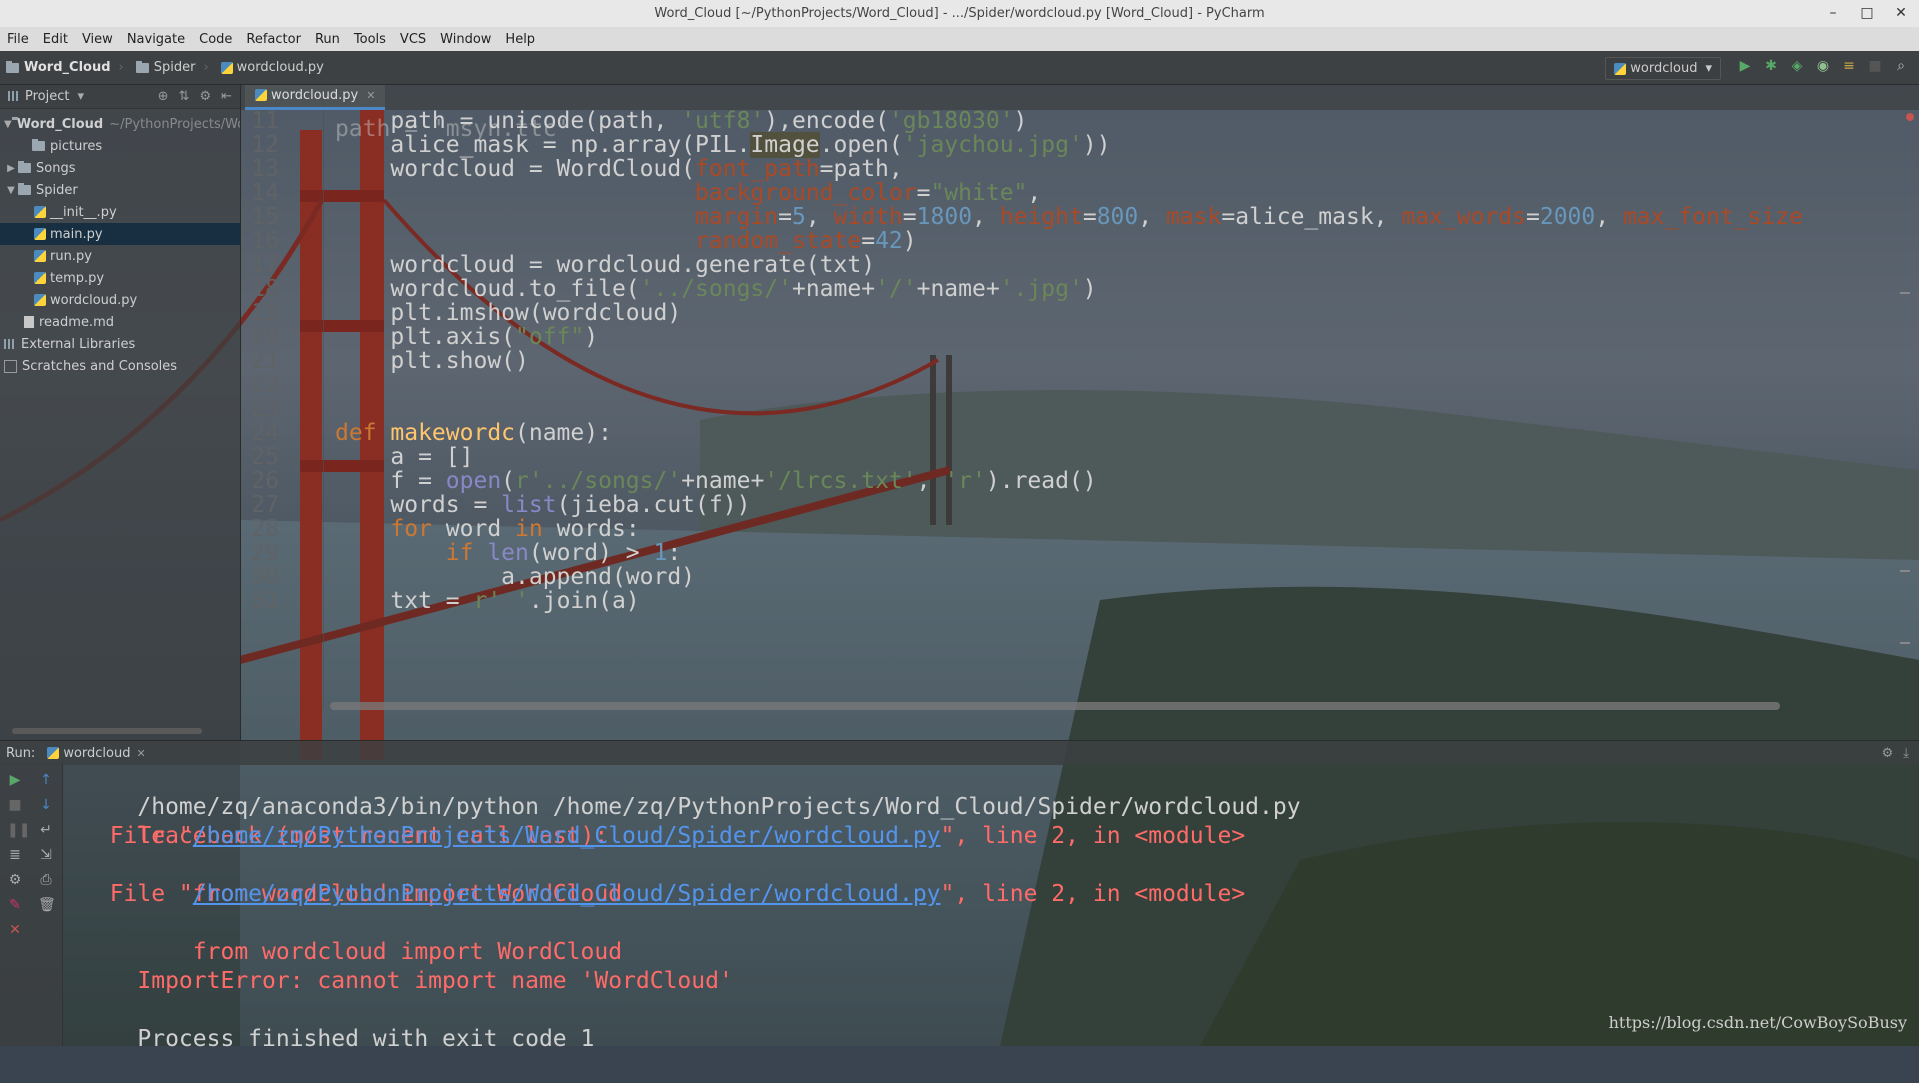 This screenshot has height=1083, width=1919. Describe the element at coordinates (120, 168) in the screenshot. I see `tree-item-songs: ▶ Songs` at that location.